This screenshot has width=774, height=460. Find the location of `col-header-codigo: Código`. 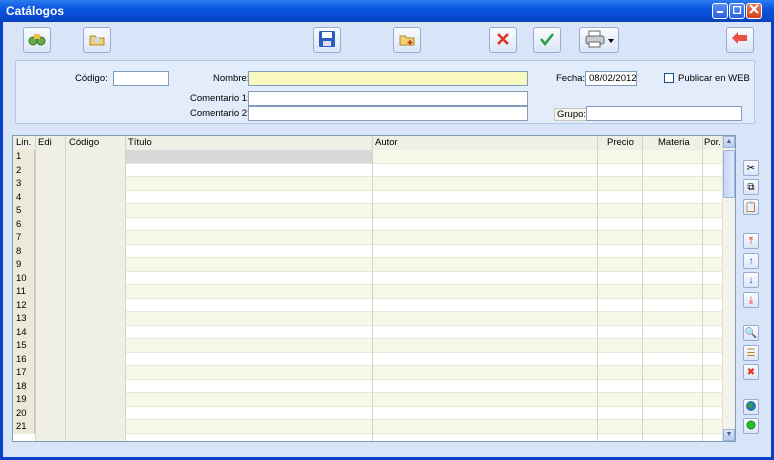

col-header-codigo: Código is located at coordinates (84, 142).